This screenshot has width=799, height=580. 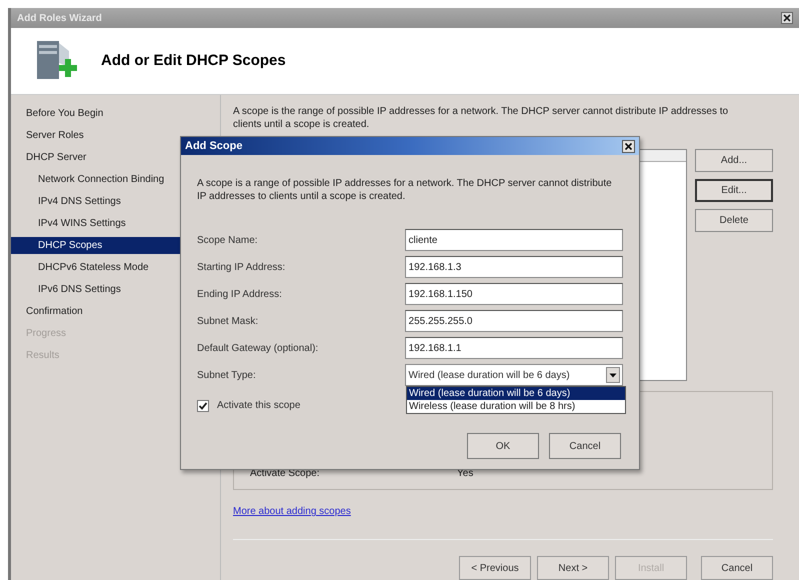 What do you see at coordinates (516, 406) in the screenshot?
I see `dropdown-option: Wireless (lease duration will be 8 hrs)` at bounding box center [516, 406].